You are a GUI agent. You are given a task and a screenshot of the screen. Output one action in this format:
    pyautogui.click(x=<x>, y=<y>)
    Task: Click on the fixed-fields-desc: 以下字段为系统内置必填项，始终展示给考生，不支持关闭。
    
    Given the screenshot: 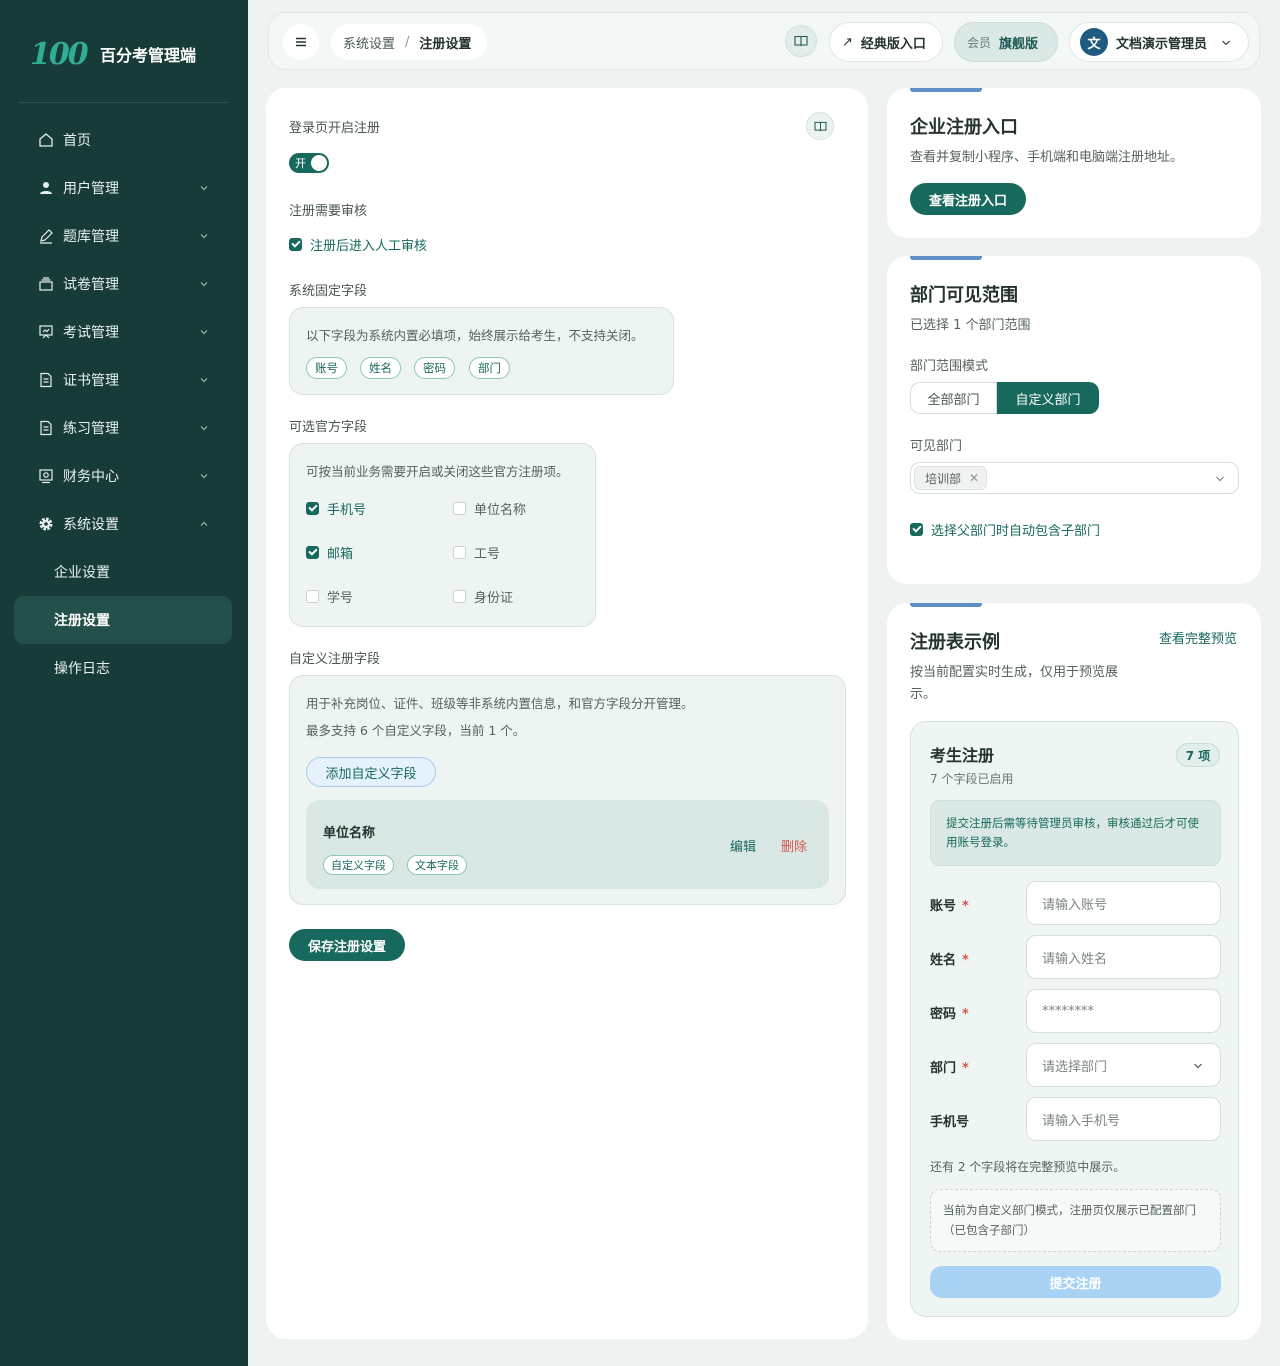 What is the action you would take?
    pyautogui.click(x=475, y=335)
    